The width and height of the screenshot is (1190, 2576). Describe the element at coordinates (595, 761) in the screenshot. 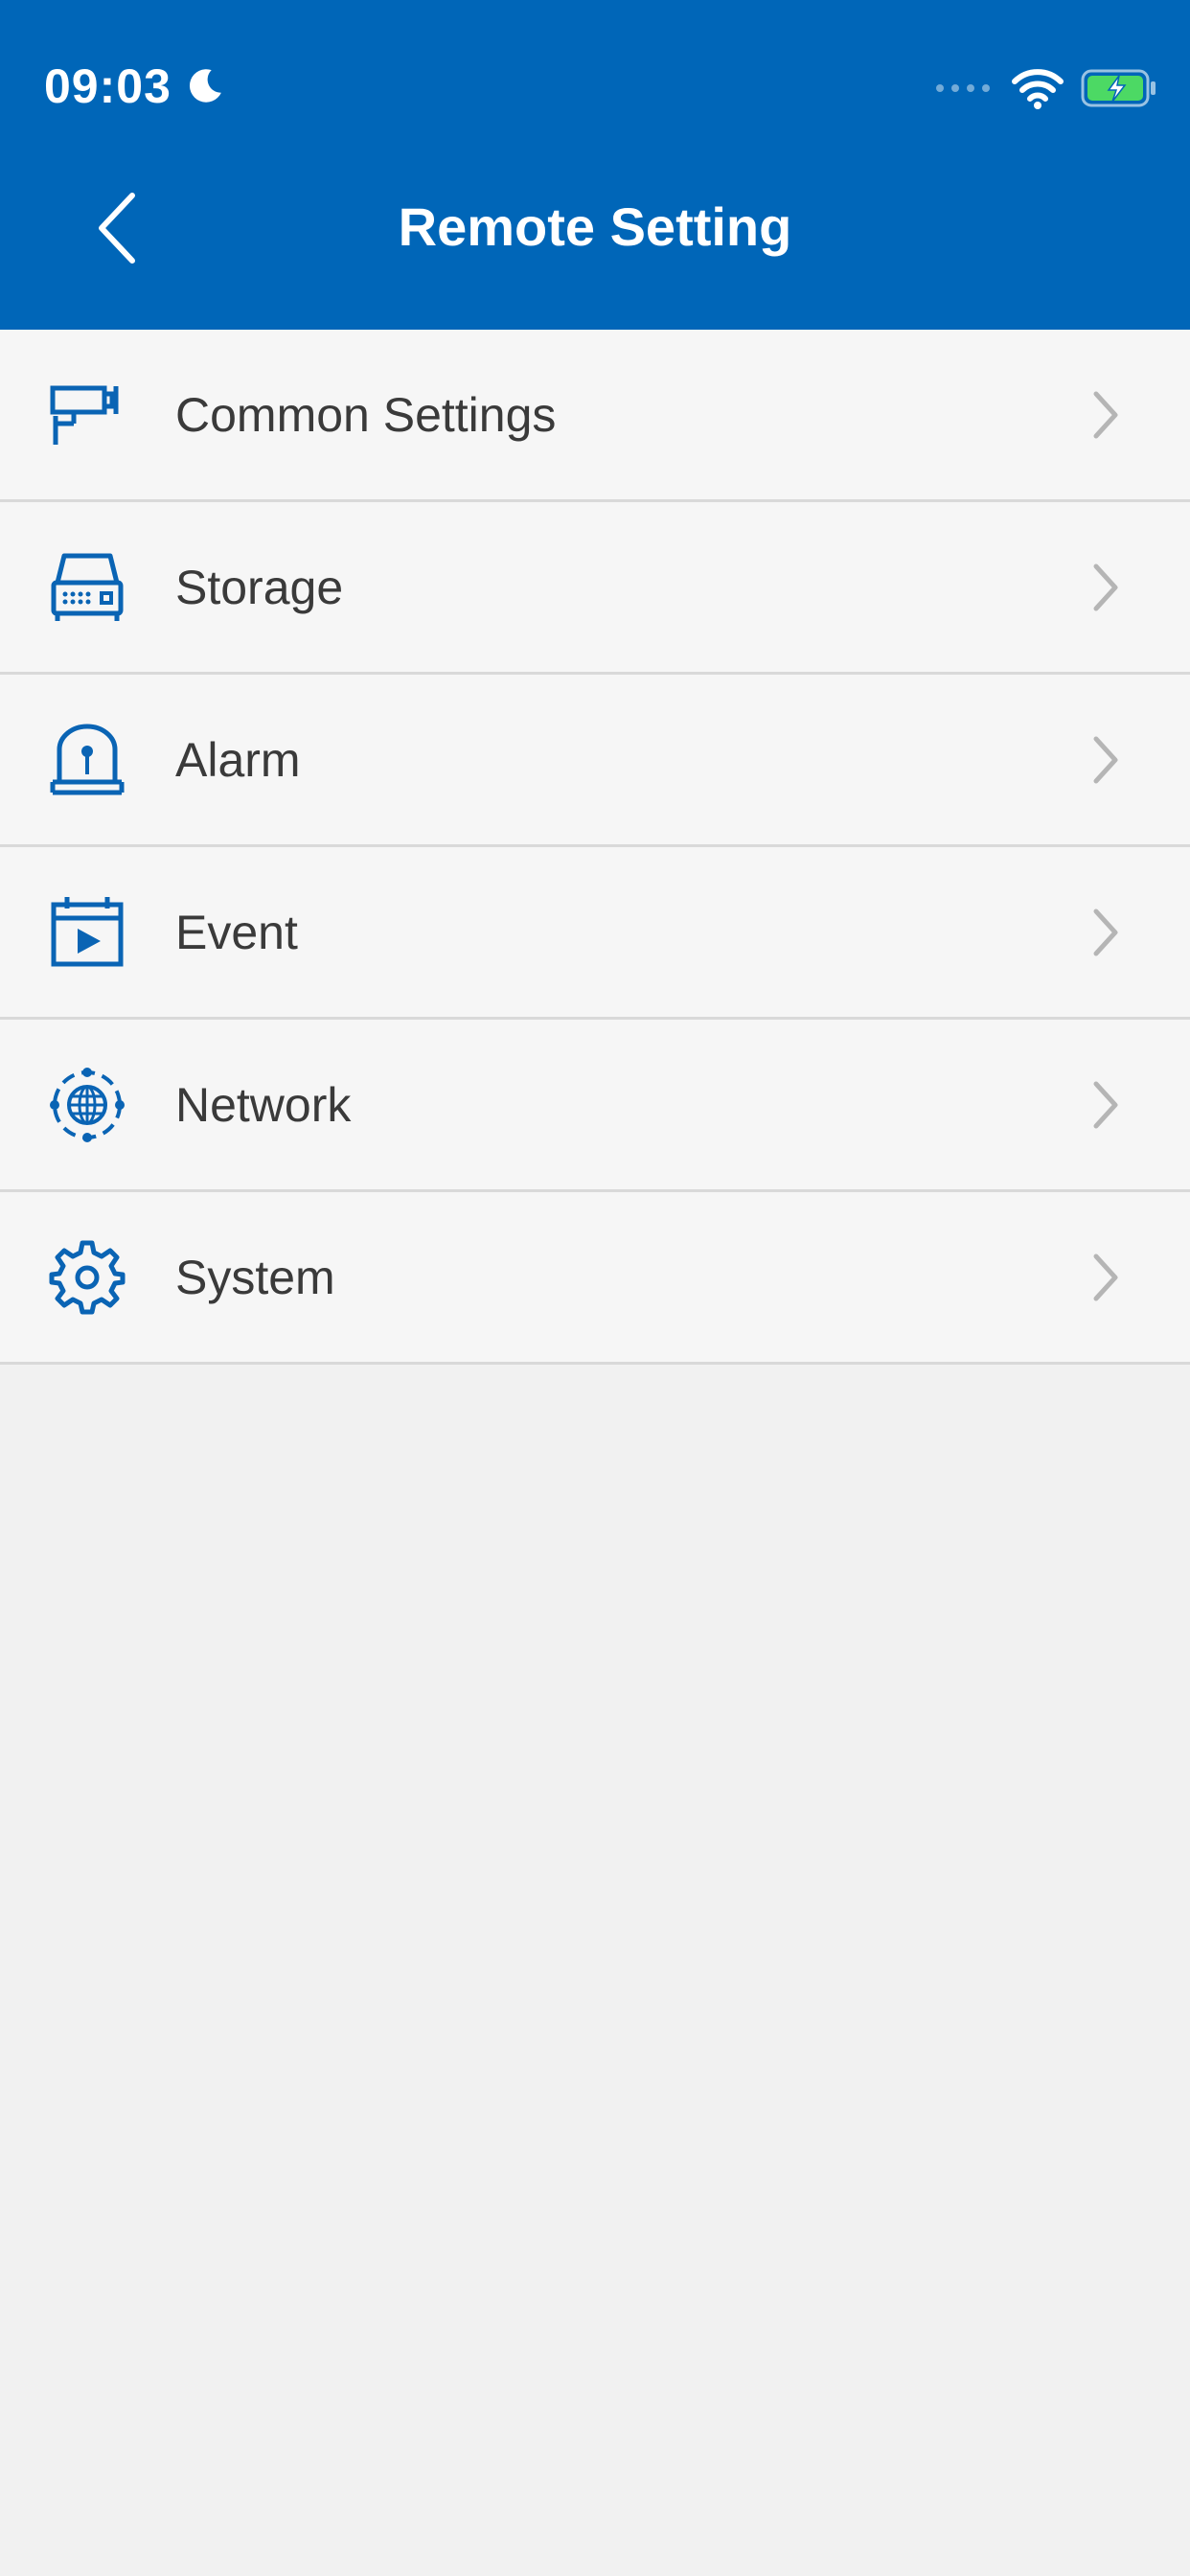

I see `menu-item-alarm: Alarm` at that location.